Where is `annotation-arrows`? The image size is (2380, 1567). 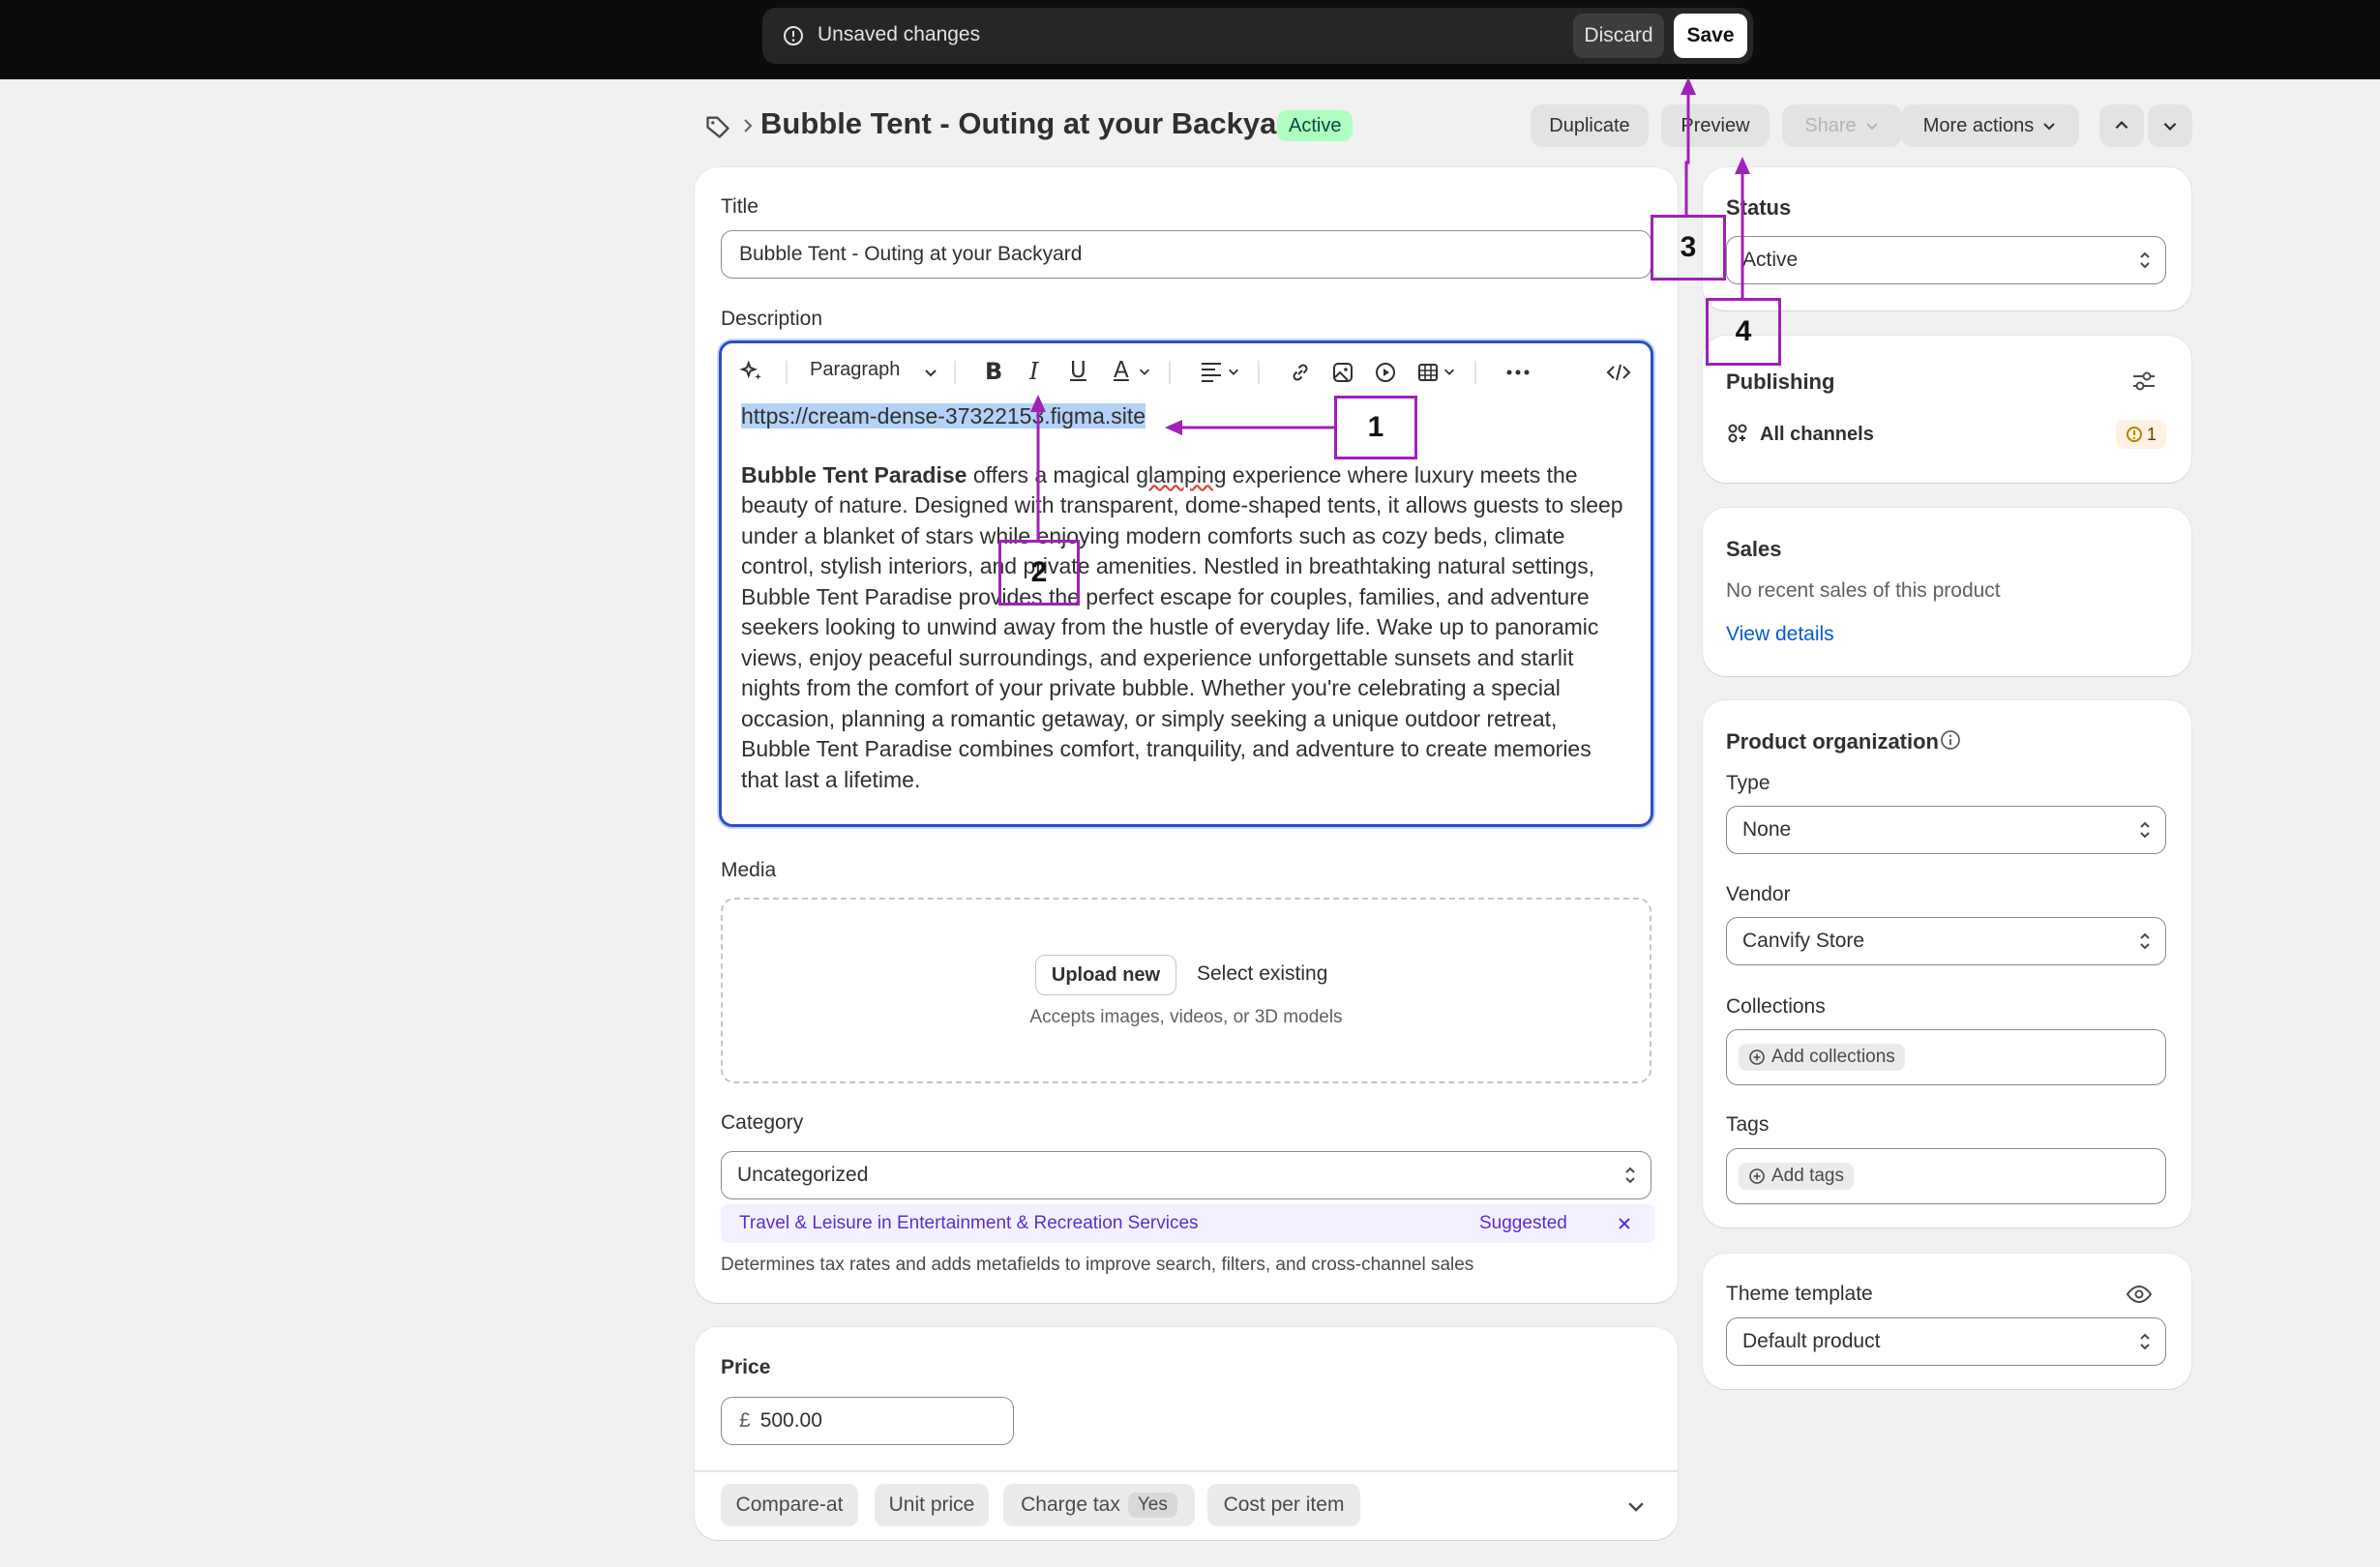 annotation-arrows is located at coordinates (1390, 308).